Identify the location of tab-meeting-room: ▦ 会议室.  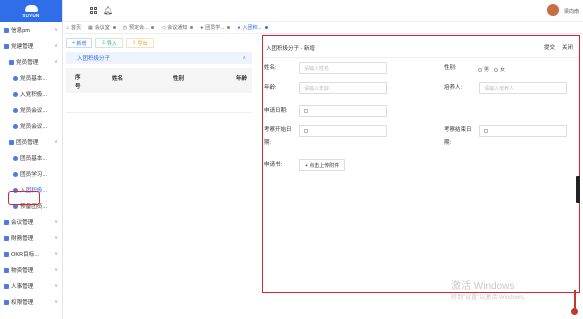
(102, 27).